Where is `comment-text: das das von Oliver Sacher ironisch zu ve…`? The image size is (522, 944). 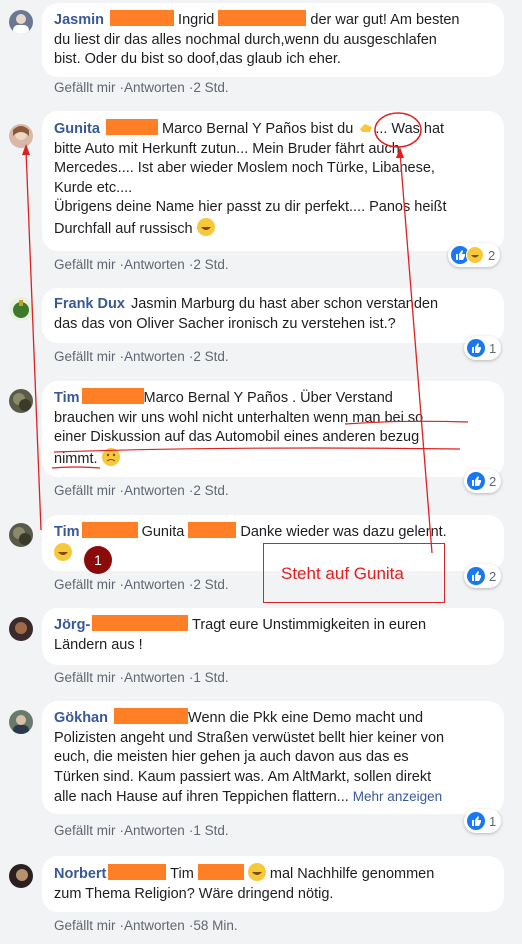 comment-text: das das von Oliver Sacher ironisch zu ve… is located at coordinates (225, 323).